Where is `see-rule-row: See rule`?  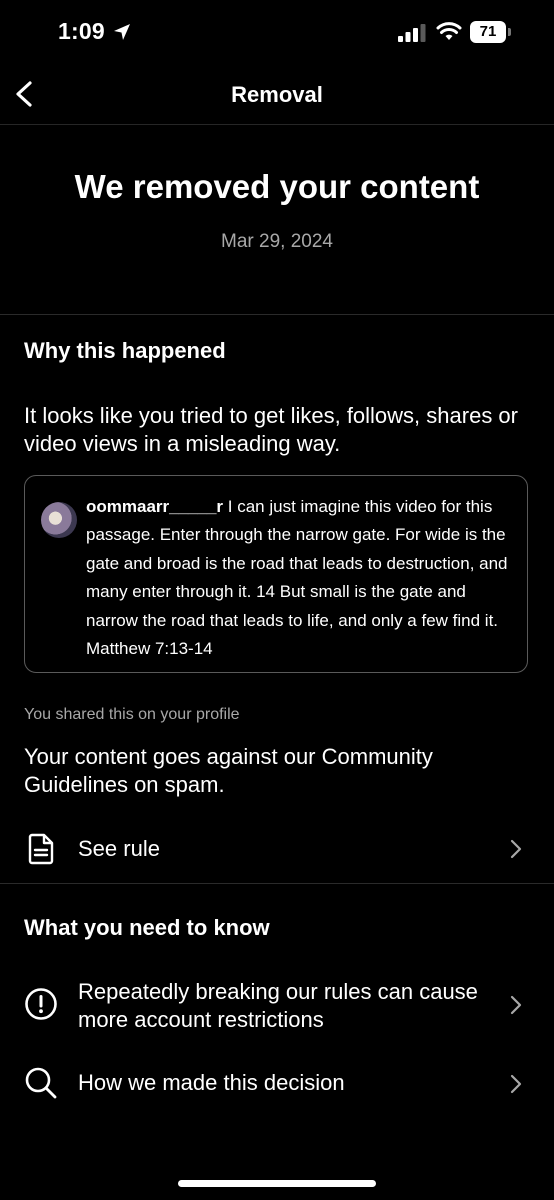 see-rule-row: See rule is located at coordinates (277, 849).